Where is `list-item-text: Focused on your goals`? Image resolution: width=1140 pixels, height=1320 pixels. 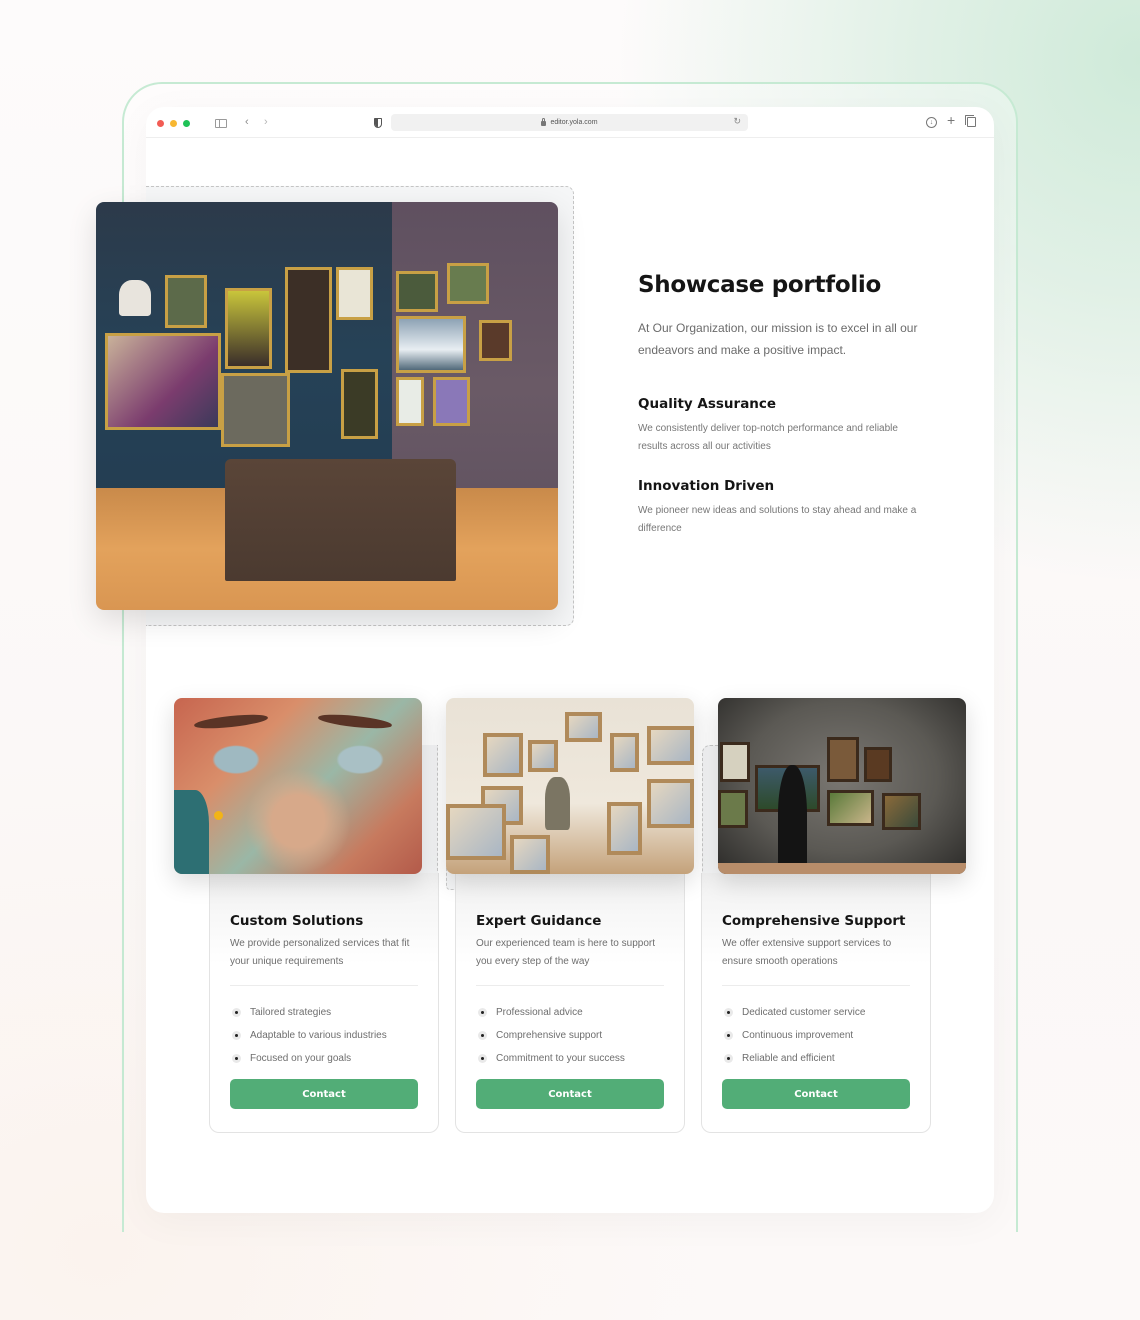 list-item-text: Focused on your goals is located at coordinates (301, 1058).